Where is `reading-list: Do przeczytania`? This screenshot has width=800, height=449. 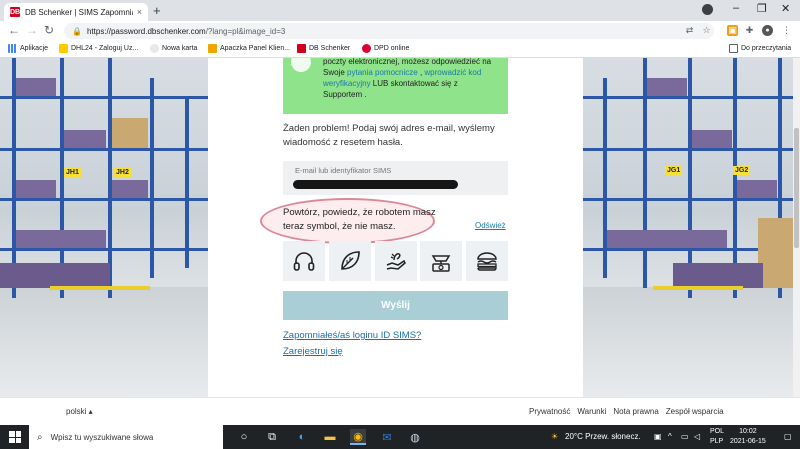 reading-list: Do przeczytania is located at coordinates (760, 48).